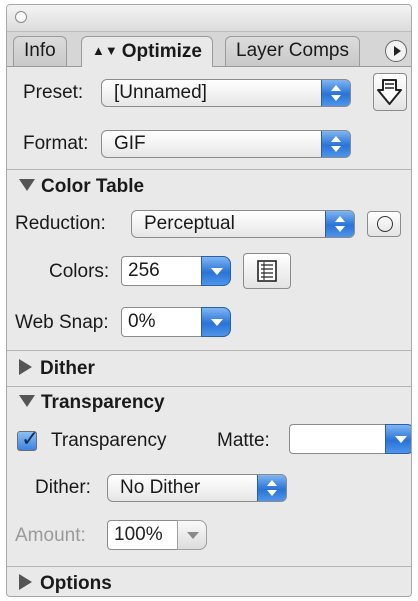 This screenshot has height=601, width=418. Describe the element at coordinates (21, 17) in the screenshot. I see `close-dot-icon` at that location.